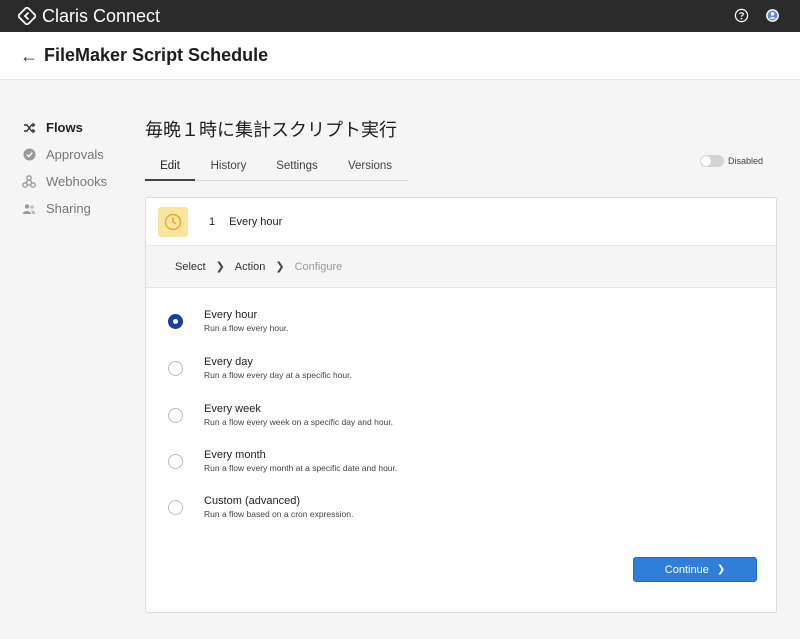  Describe the element at coordinates (156, 55) in the screenshot. I see `page-title: FileMaker Script Schedule` at that location.